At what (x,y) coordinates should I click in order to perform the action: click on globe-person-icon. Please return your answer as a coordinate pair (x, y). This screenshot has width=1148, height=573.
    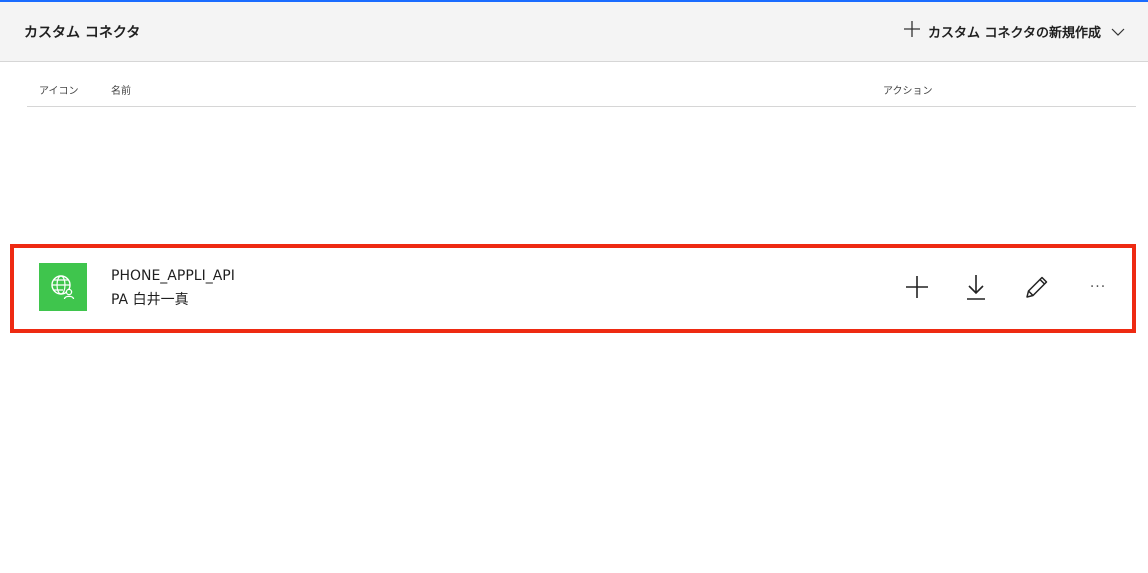
    Looking at the image, I should click on (63, 287).